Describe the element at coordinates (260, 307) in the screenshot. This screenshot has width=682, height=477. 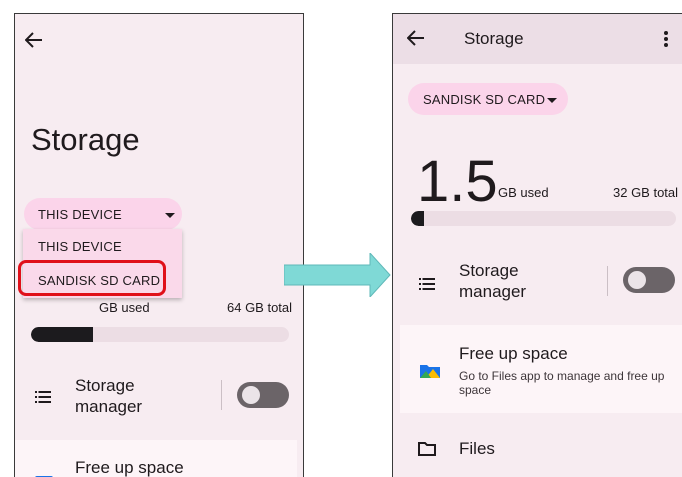
I see `total-label: 64 GB total` at that location.